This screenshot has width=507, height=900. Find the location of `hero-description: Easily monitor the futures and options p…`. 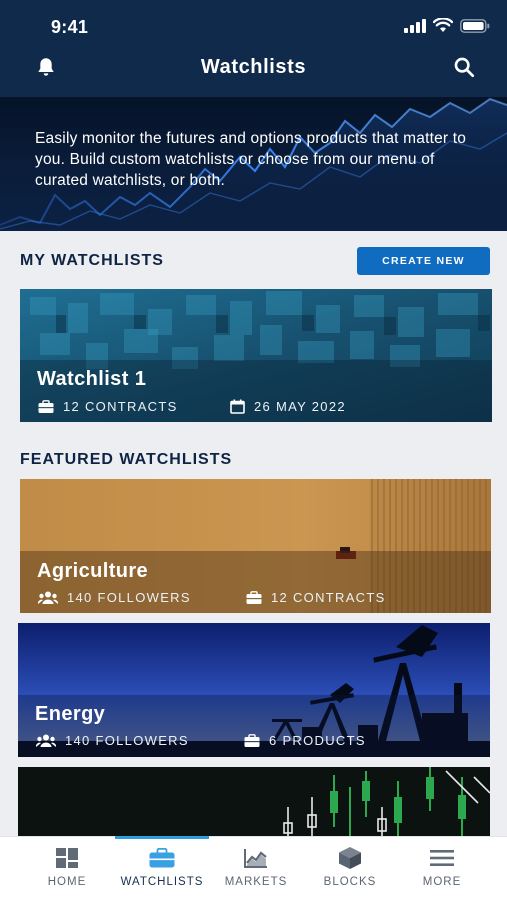

hero-description: Easily monitor the futures and options p… is located at coordinates (251, 159).